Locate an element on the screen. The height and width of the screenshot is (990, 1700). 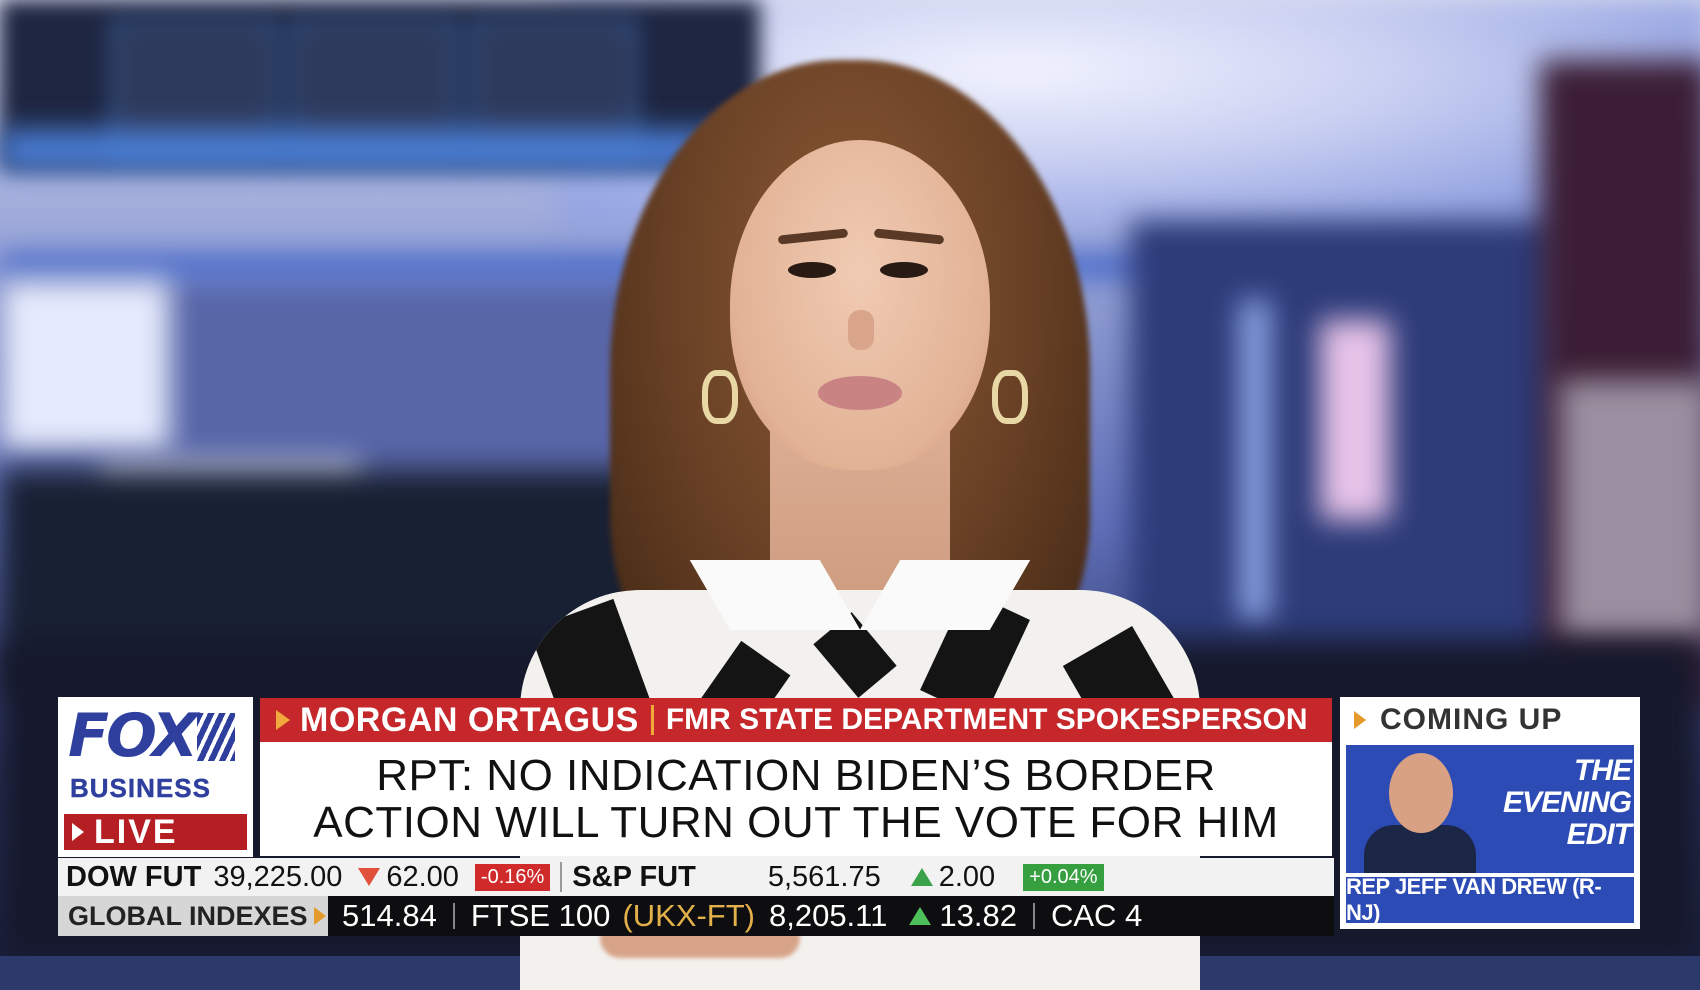
sp-pct-badge: +0.04% is located at coordinates (1063, 877).